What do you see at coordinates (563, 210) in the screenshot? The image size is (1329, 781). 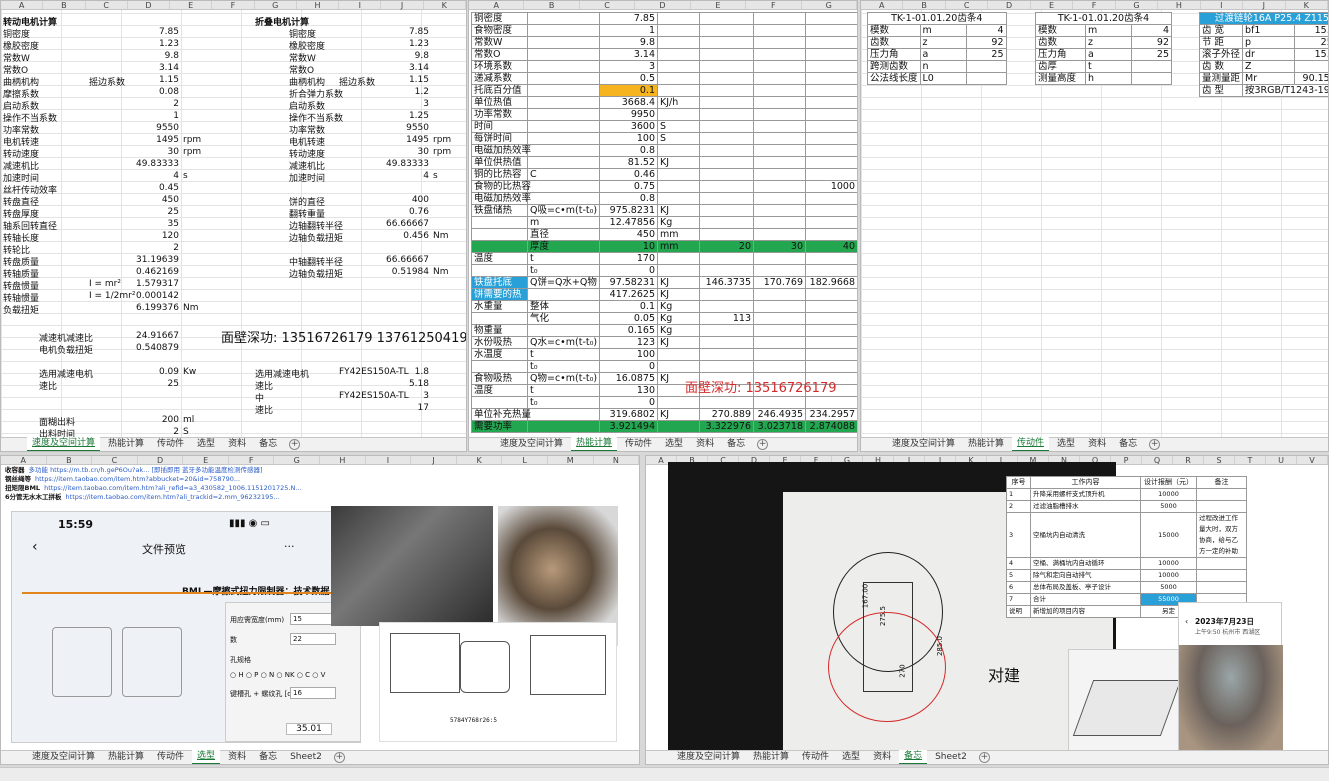 I see `cell: Q吸=c•m(t-t₀)` at bounding box center [563, 210].